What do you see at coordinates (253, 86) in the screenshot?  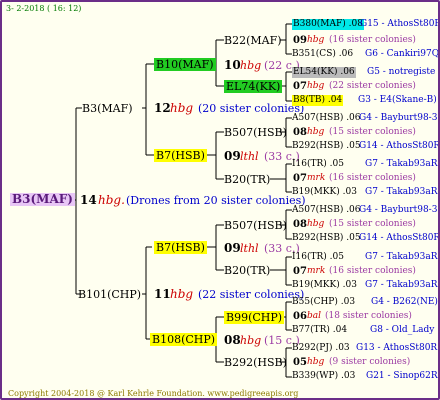 I see `g3-node-2: EL74(KK)` at bounding box center [253, 86].